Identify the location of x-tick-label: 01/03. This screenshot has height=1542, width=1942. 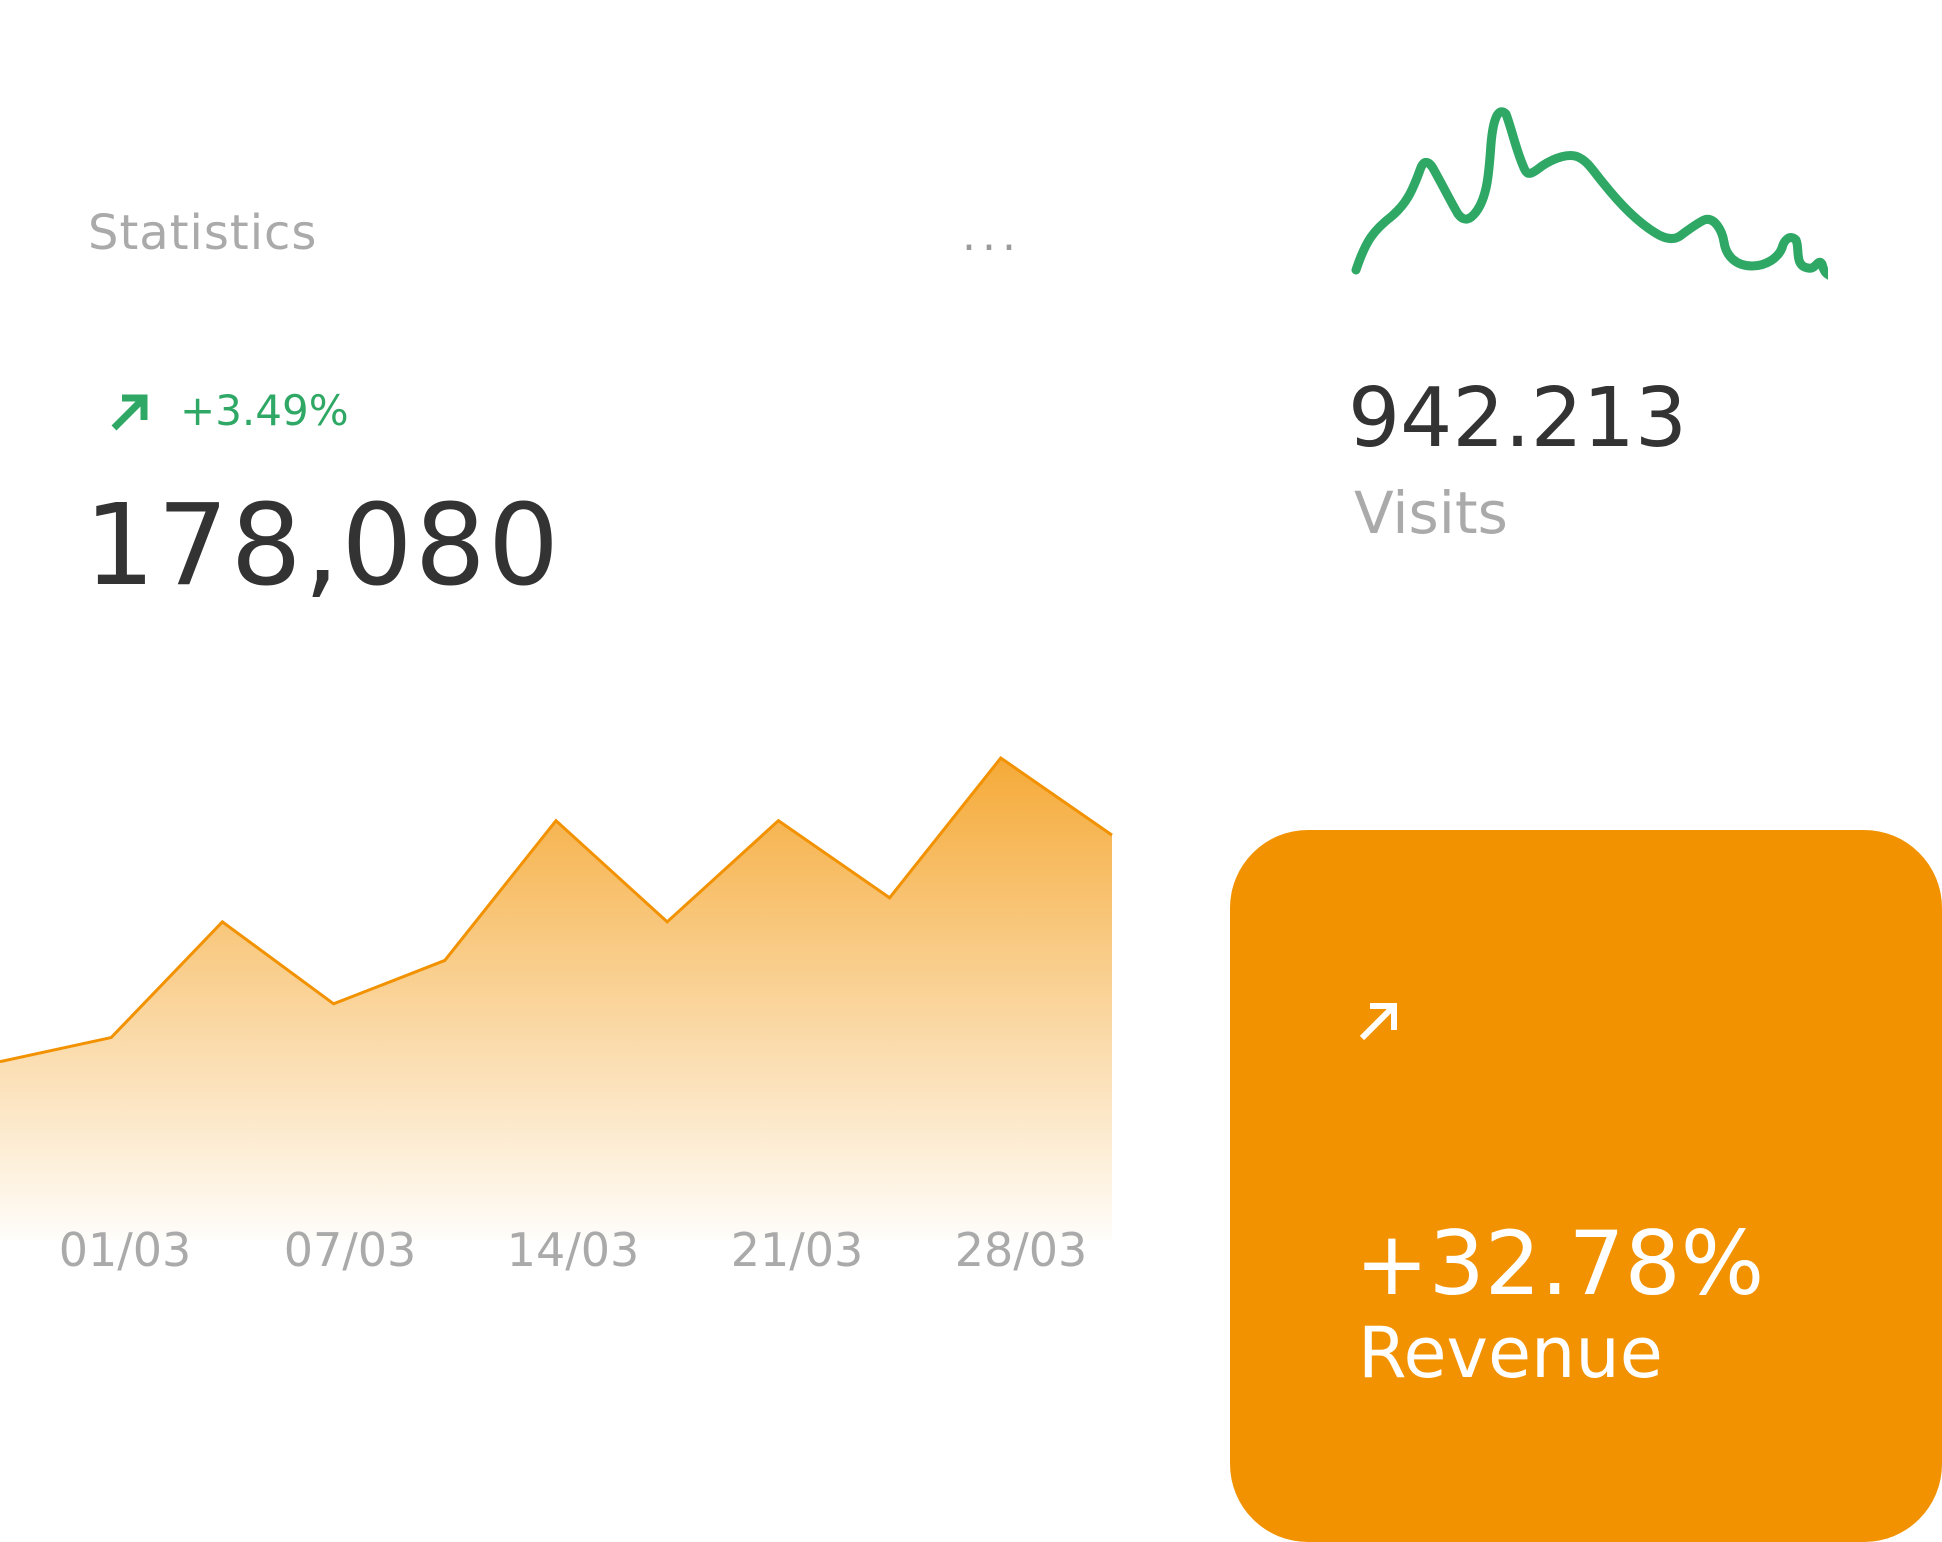
(125, 1250).